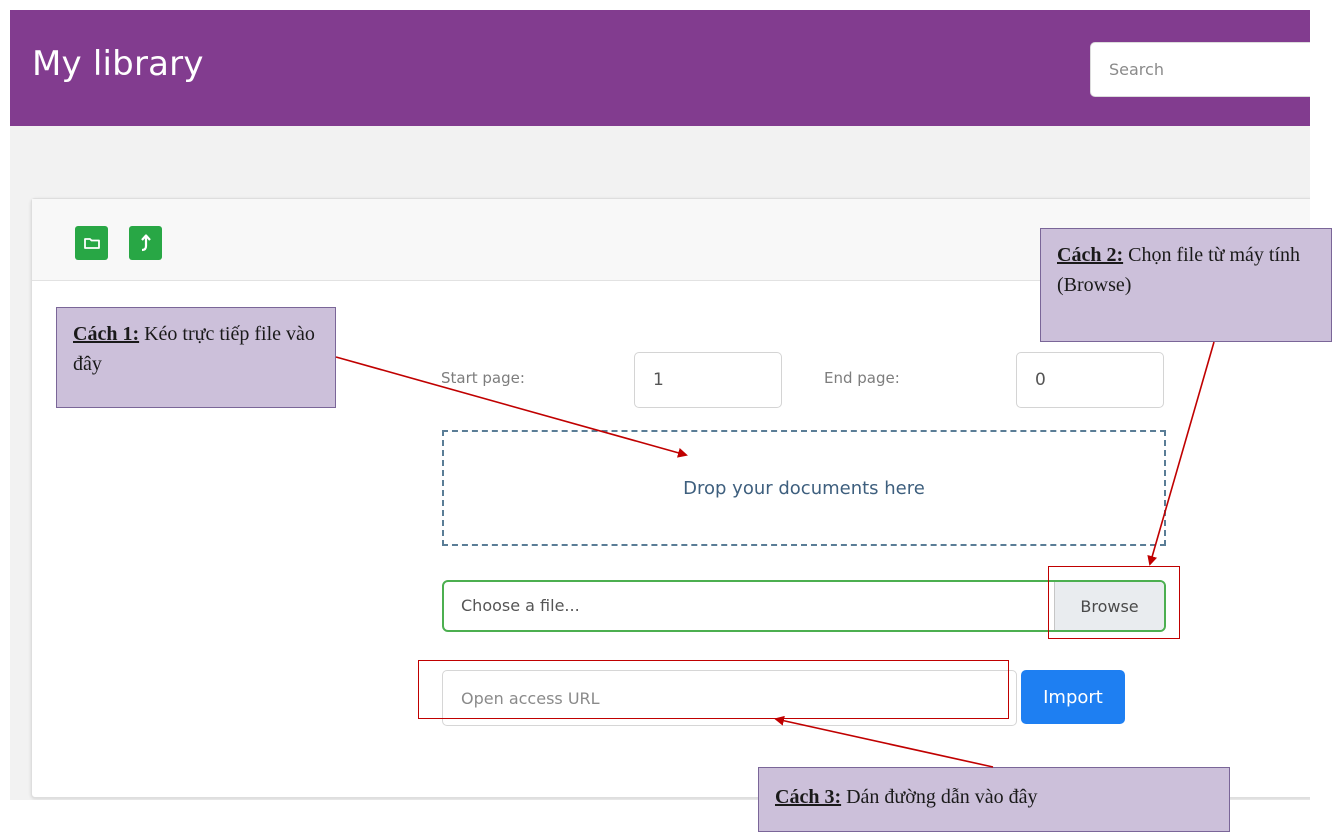 This screenshot has width=1332, height=832. I want to click on arrow-to-browse, so click(1181, 453).